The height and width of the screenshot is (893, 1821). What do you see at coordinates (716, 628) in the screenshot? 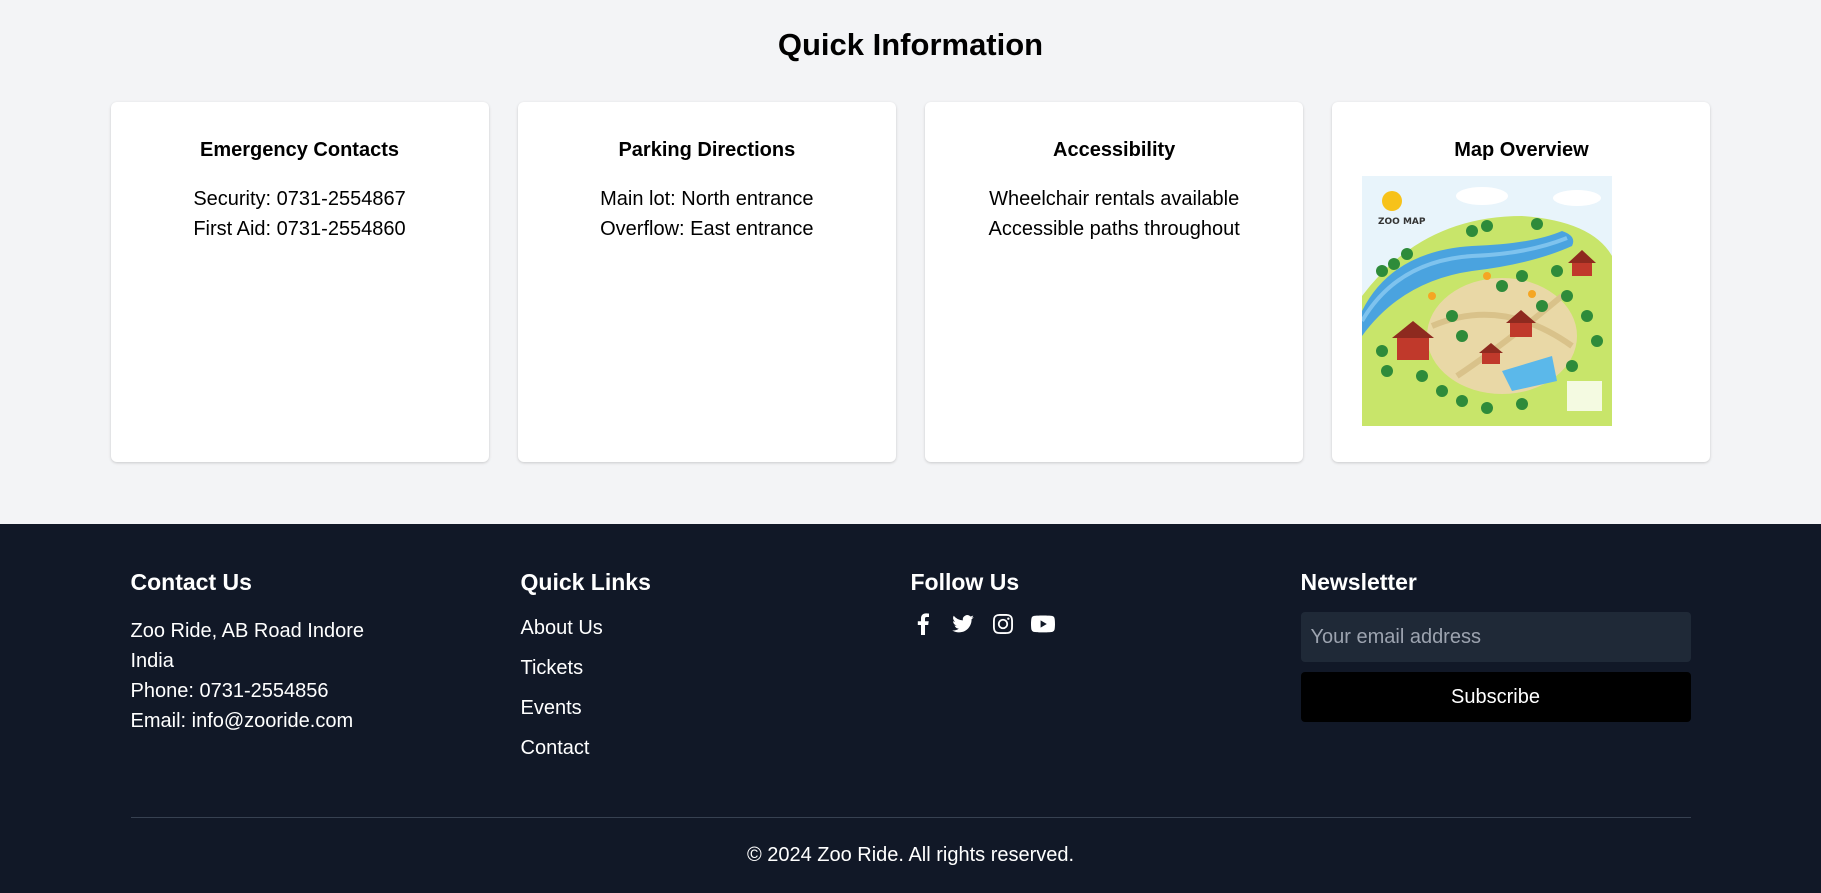
I see `link-about-us: About Us` at bounding box center [716, 628].